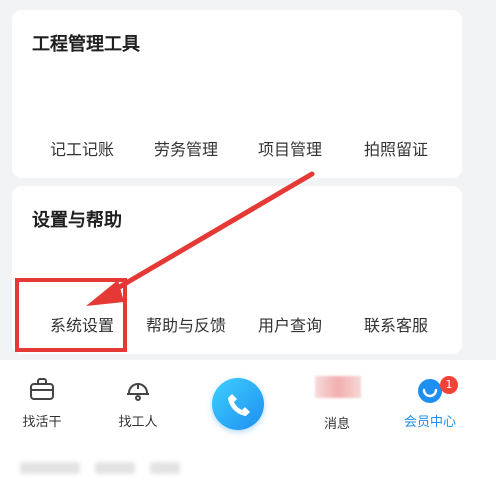 The width and height of the screenshot is (496, 487). Describe the element at coordinates (82, 148) in the screenshot. I see `tool-item-jigong: 记工记账` at that location.